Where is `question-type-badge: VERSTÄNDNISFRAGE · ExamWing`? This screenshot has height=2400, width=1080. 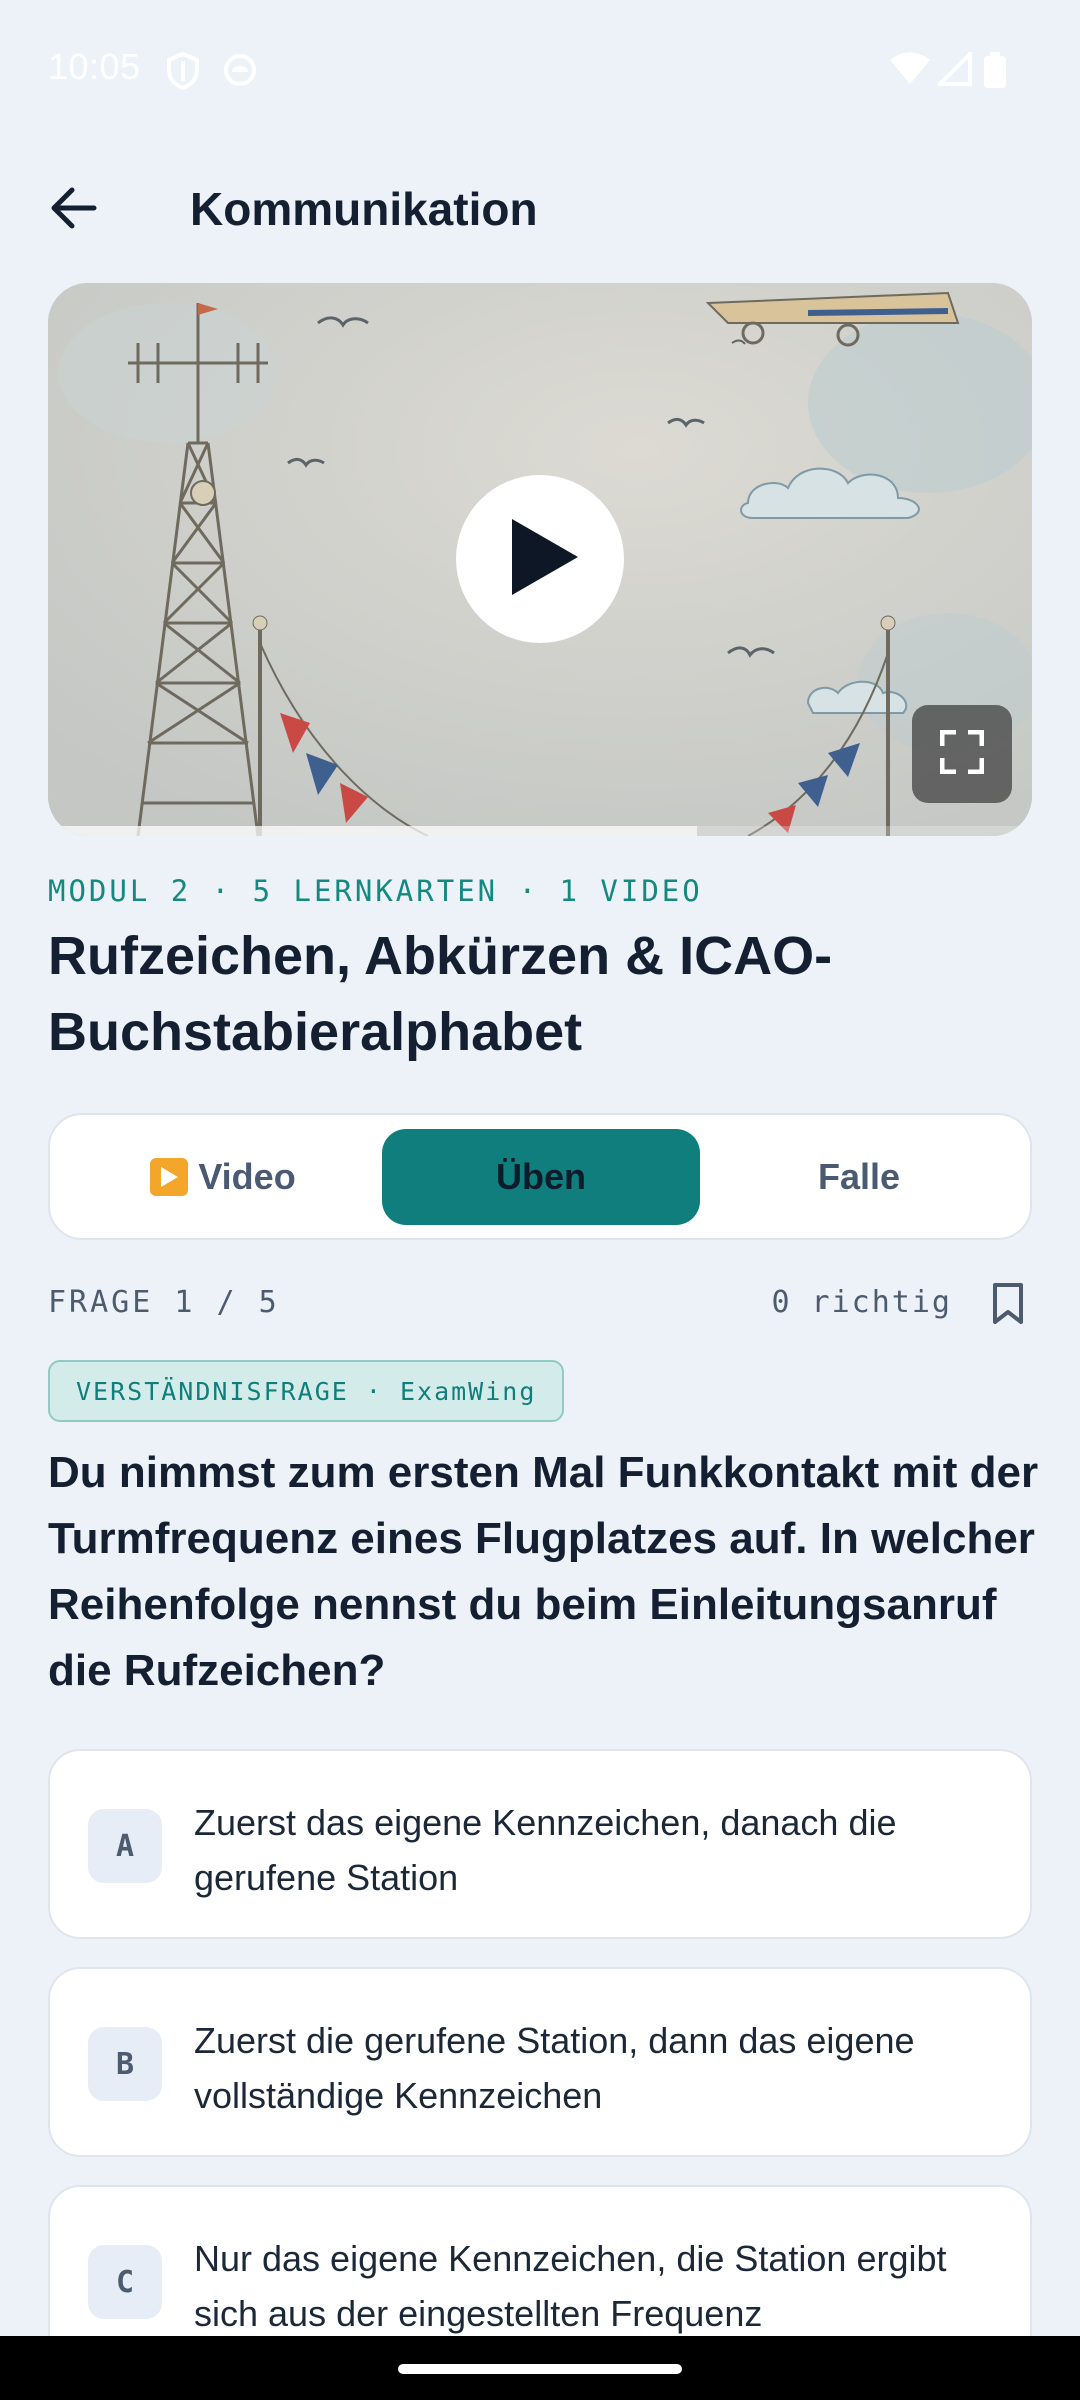 question-type-badge: VERSTÄNDNISFRAGE · ExamWing is located at coordinates (306, 1391).